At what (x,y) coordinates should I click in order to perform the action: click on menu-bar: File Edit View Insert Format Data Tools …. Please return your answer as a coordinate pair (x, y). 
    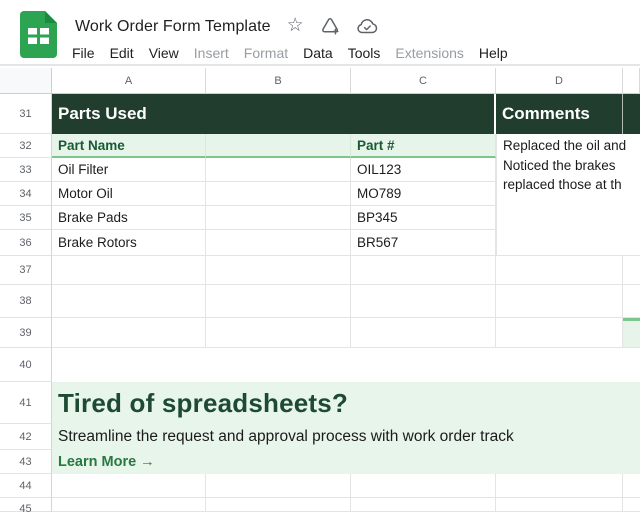
    Looking at the image, I should click on (290, 53).